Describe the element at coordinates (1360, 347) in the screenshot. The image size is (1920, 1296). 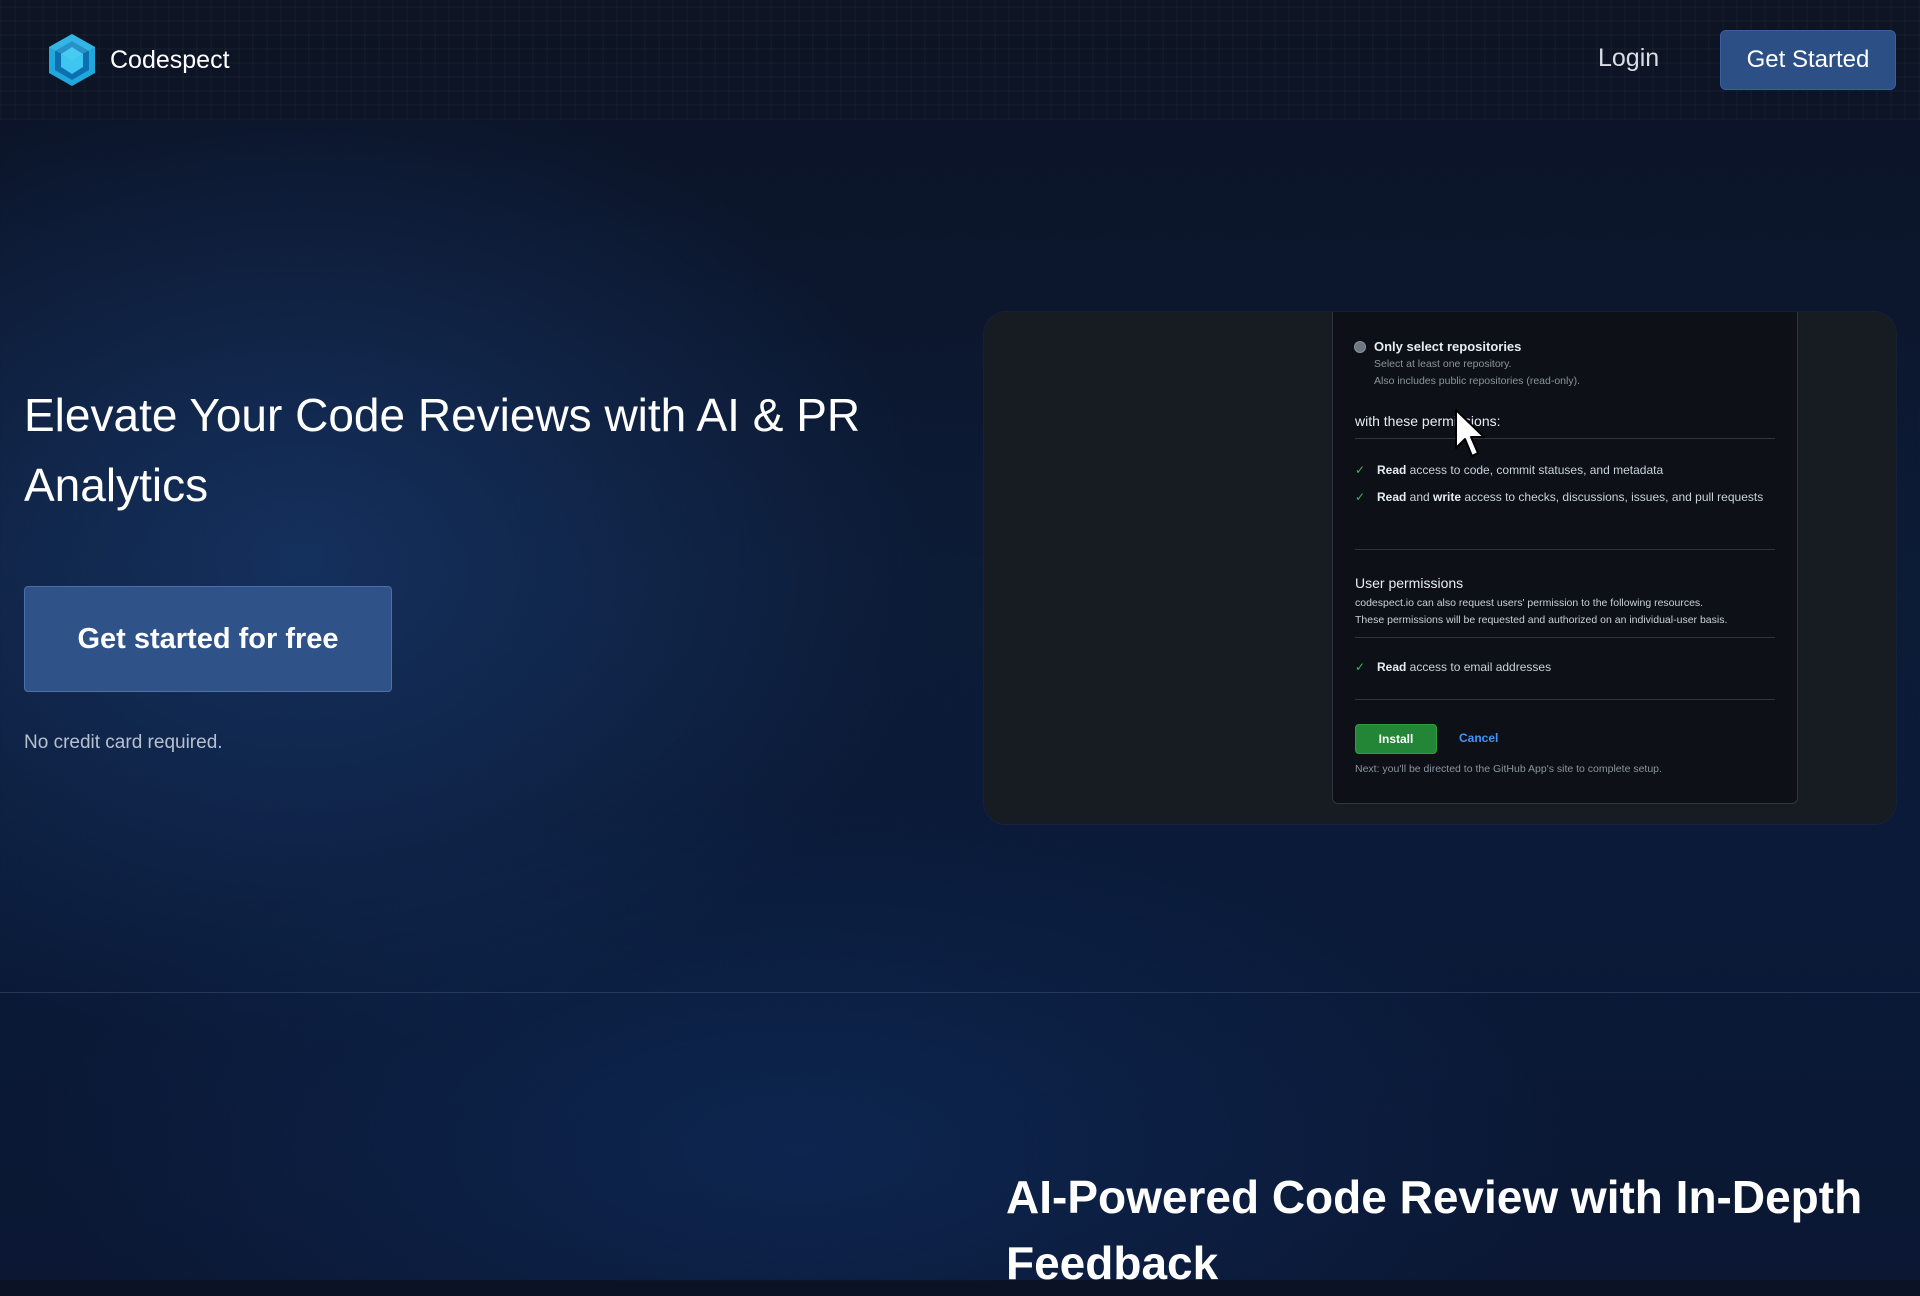
I see `radio-icon` at that location.